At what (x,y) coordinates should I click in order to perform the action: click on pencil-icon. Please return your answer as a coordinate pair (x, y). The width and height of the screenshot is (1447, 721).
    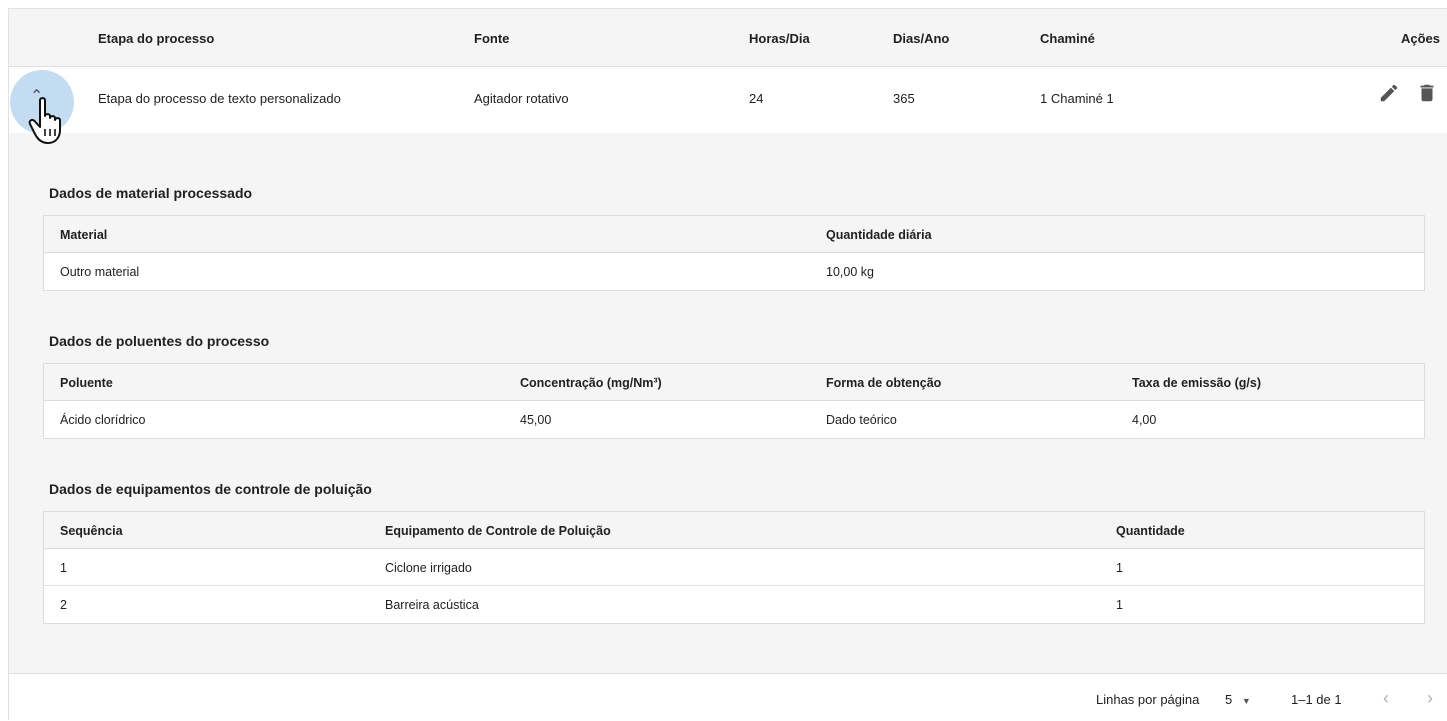
    Looking at the image, I should click on (1389, 93).